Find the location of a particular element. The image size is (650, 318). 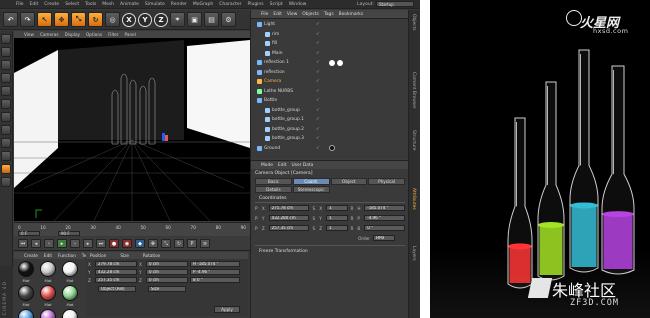

side-tab-layers: Layers is located at coordinates (413, 253).